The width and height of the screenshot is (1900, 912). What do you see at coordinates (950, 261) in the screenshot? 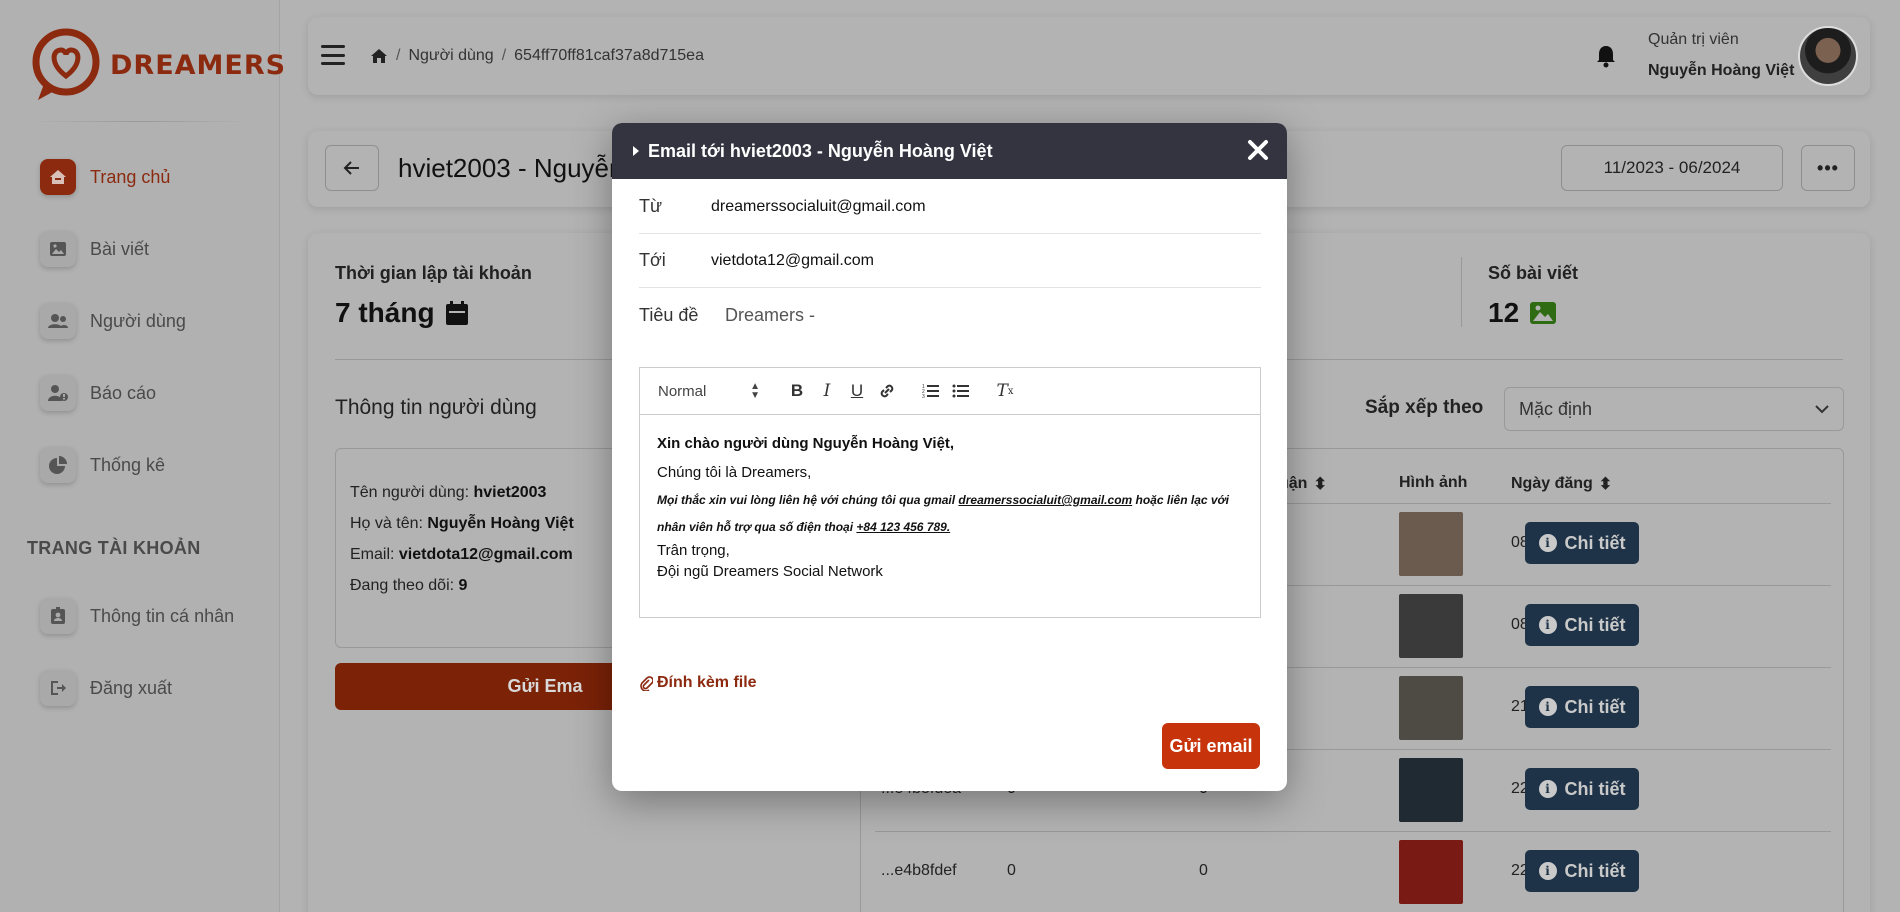
I see `to-row: Tới vietdota12@gmail.com` at bounding box center [950, 261].